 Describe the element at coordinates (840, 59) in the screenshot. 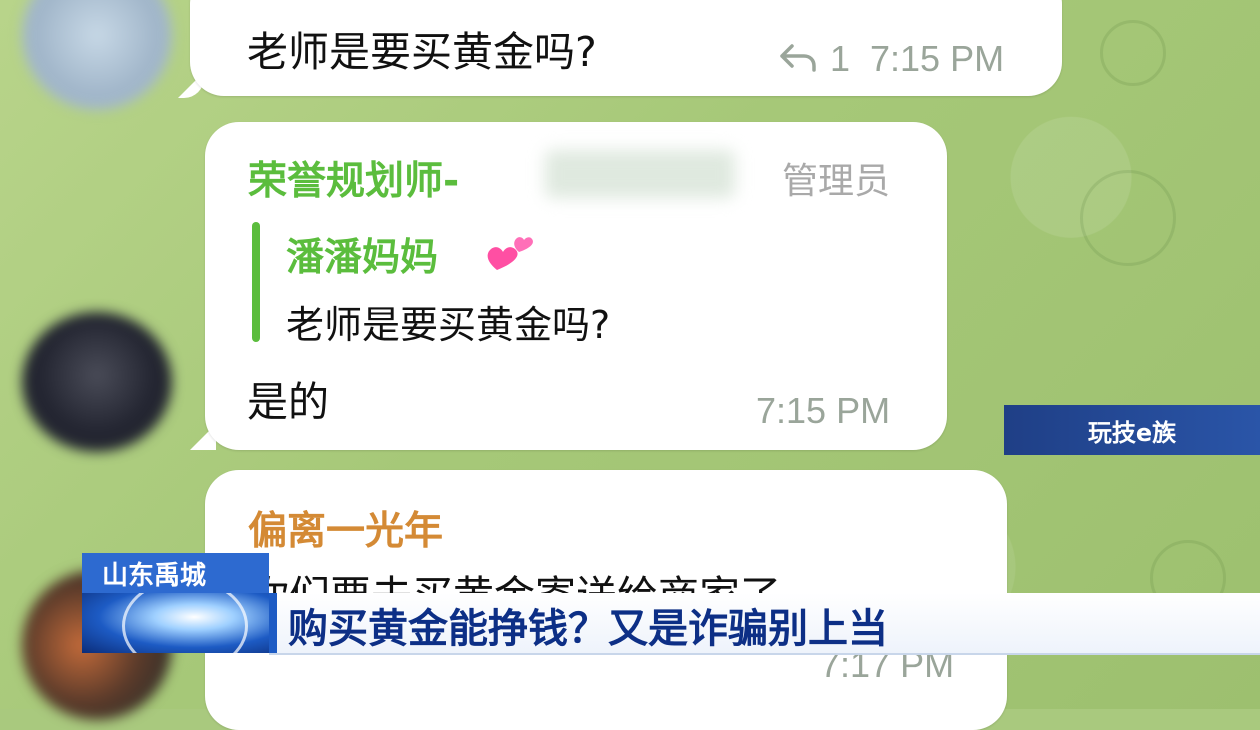

I see `reply-count: 1` at that location.